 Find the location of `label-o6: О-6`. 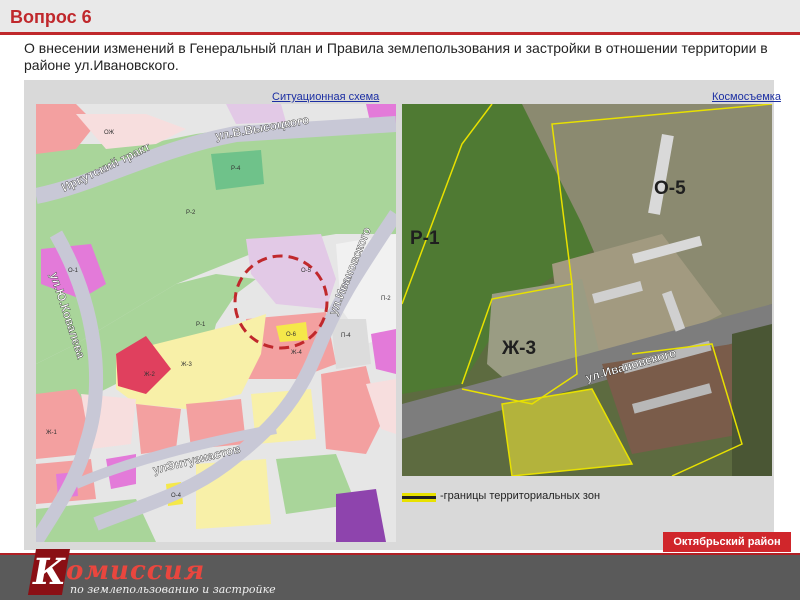

label-o6: О-6 is located at coordinates (291, 335).